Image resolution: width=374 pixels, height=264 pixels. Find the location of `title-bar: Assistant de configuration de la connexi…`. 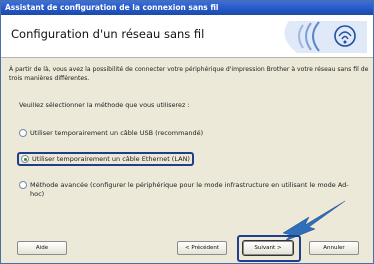

title-bar: Assistant de configuration de la connexi… is located at coordinates (187, 8).